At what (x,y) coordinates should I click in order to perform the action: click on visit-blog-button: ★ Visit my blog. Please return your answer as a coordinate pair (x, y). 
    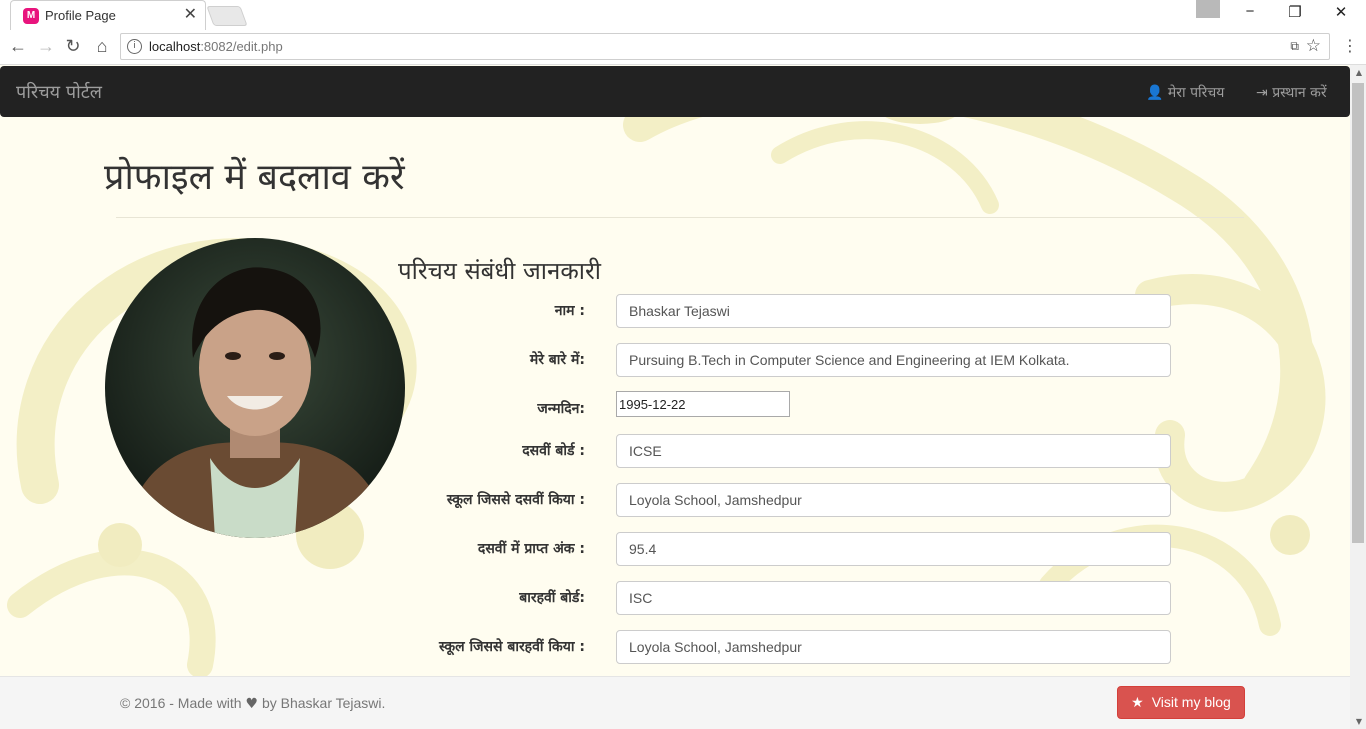
    Looking at the image, I should click on (1181, 702).